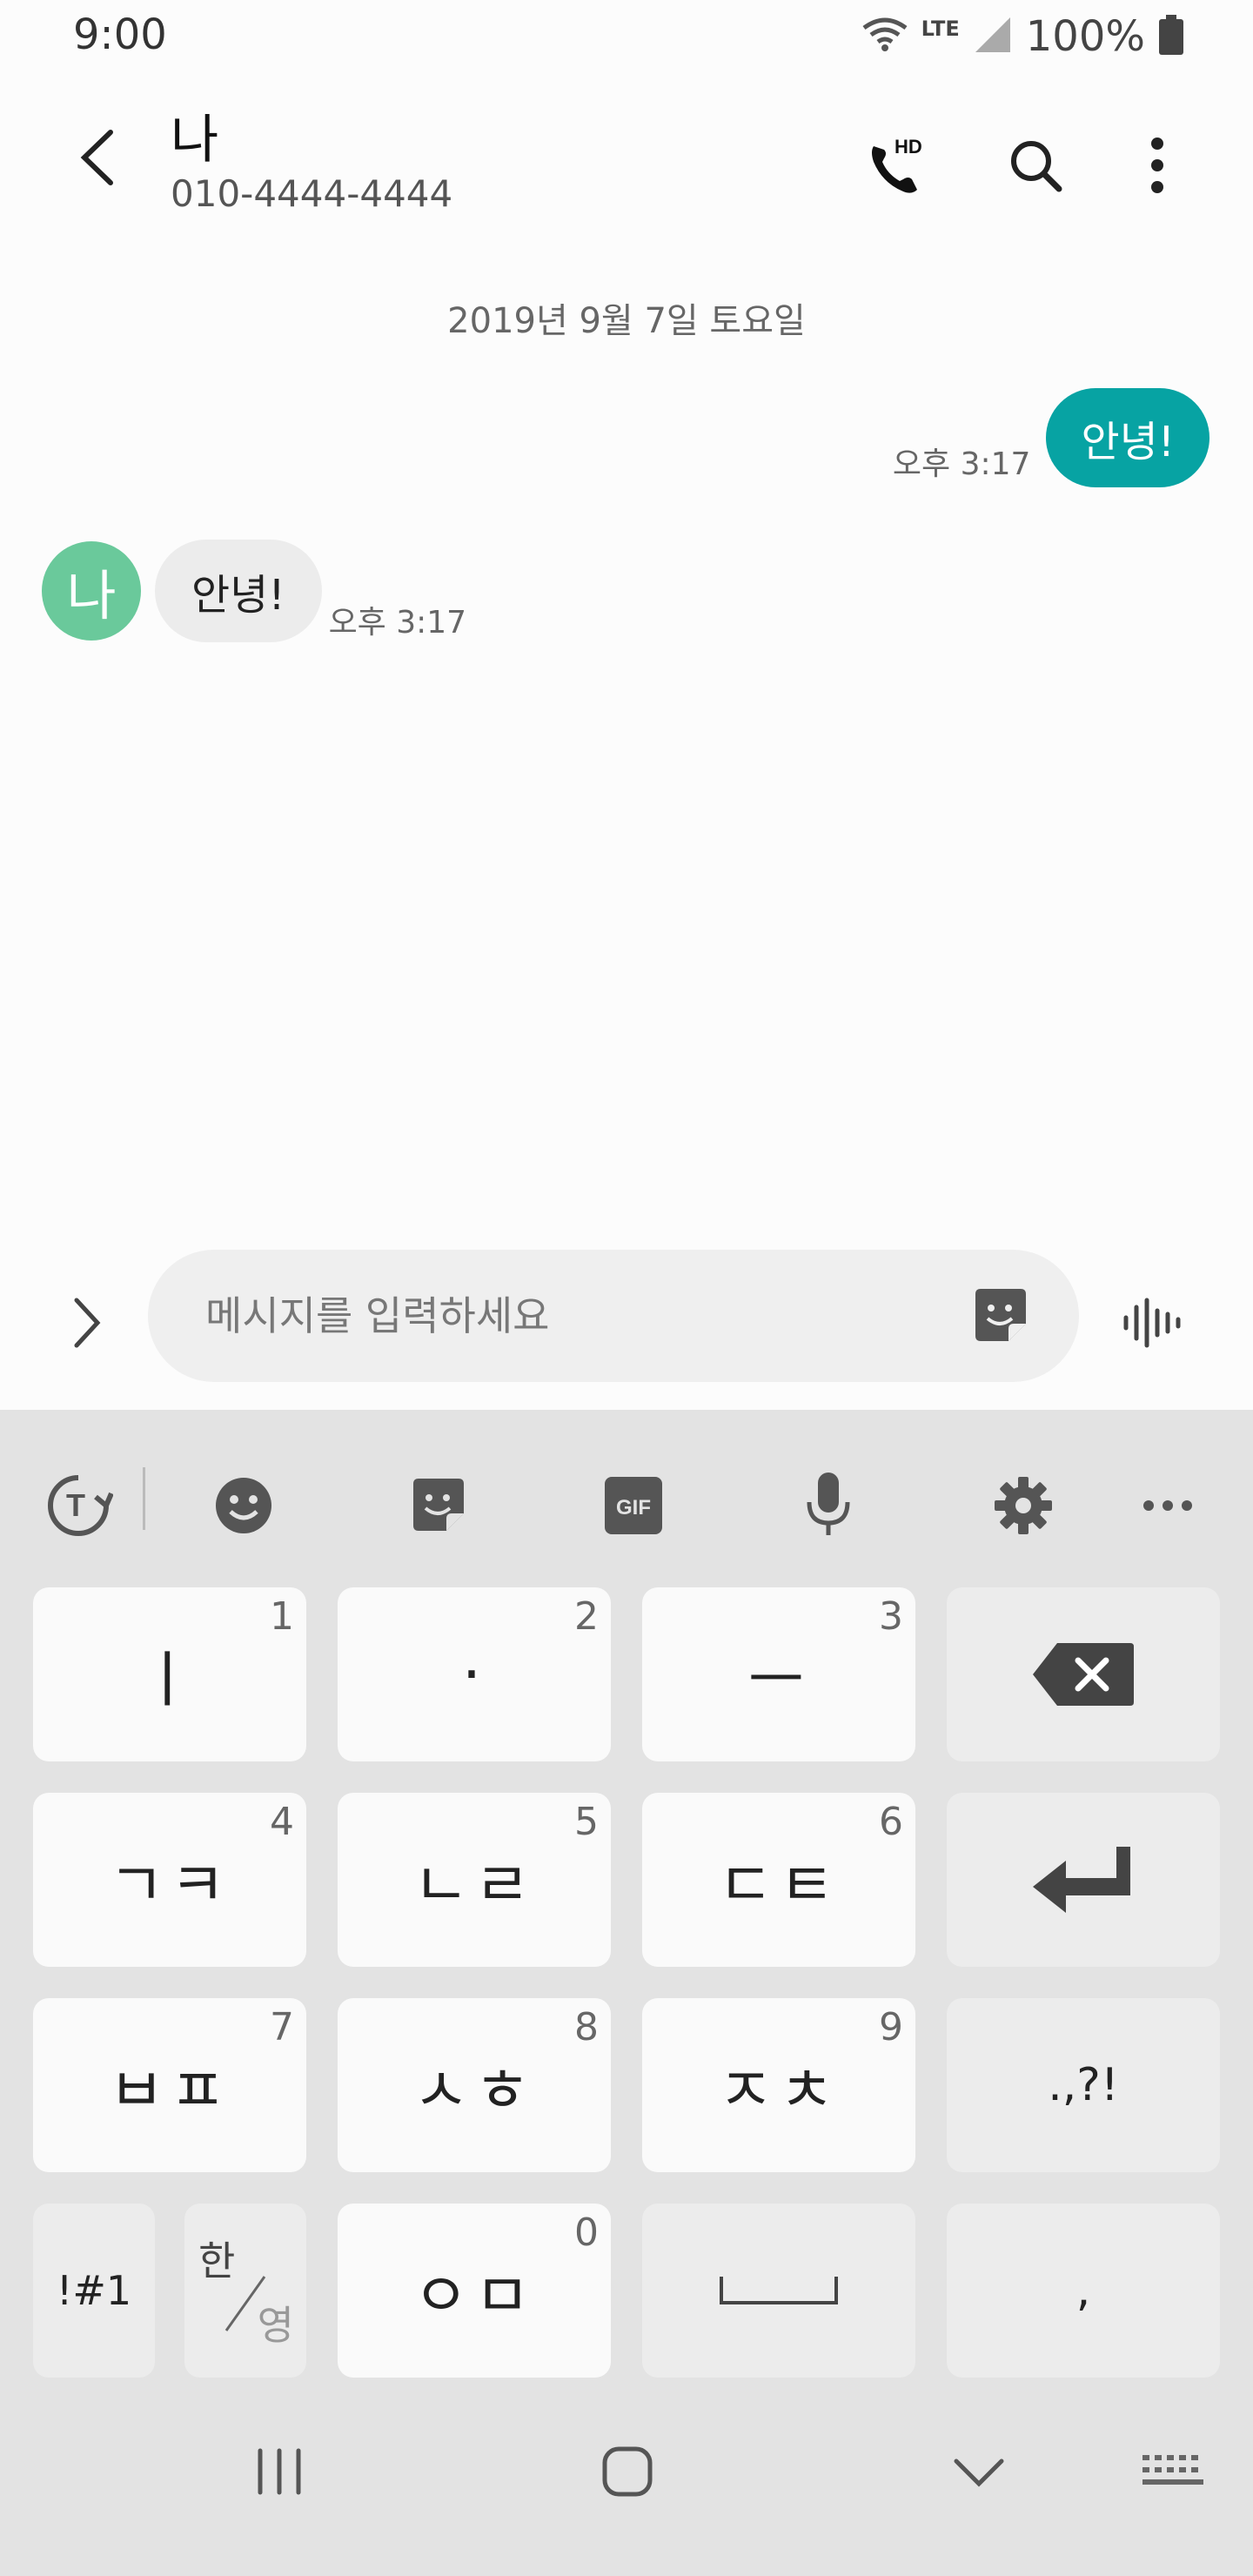 The image size is (1253, 2576). I want to click on enter-icon, so click(1081, 1880).